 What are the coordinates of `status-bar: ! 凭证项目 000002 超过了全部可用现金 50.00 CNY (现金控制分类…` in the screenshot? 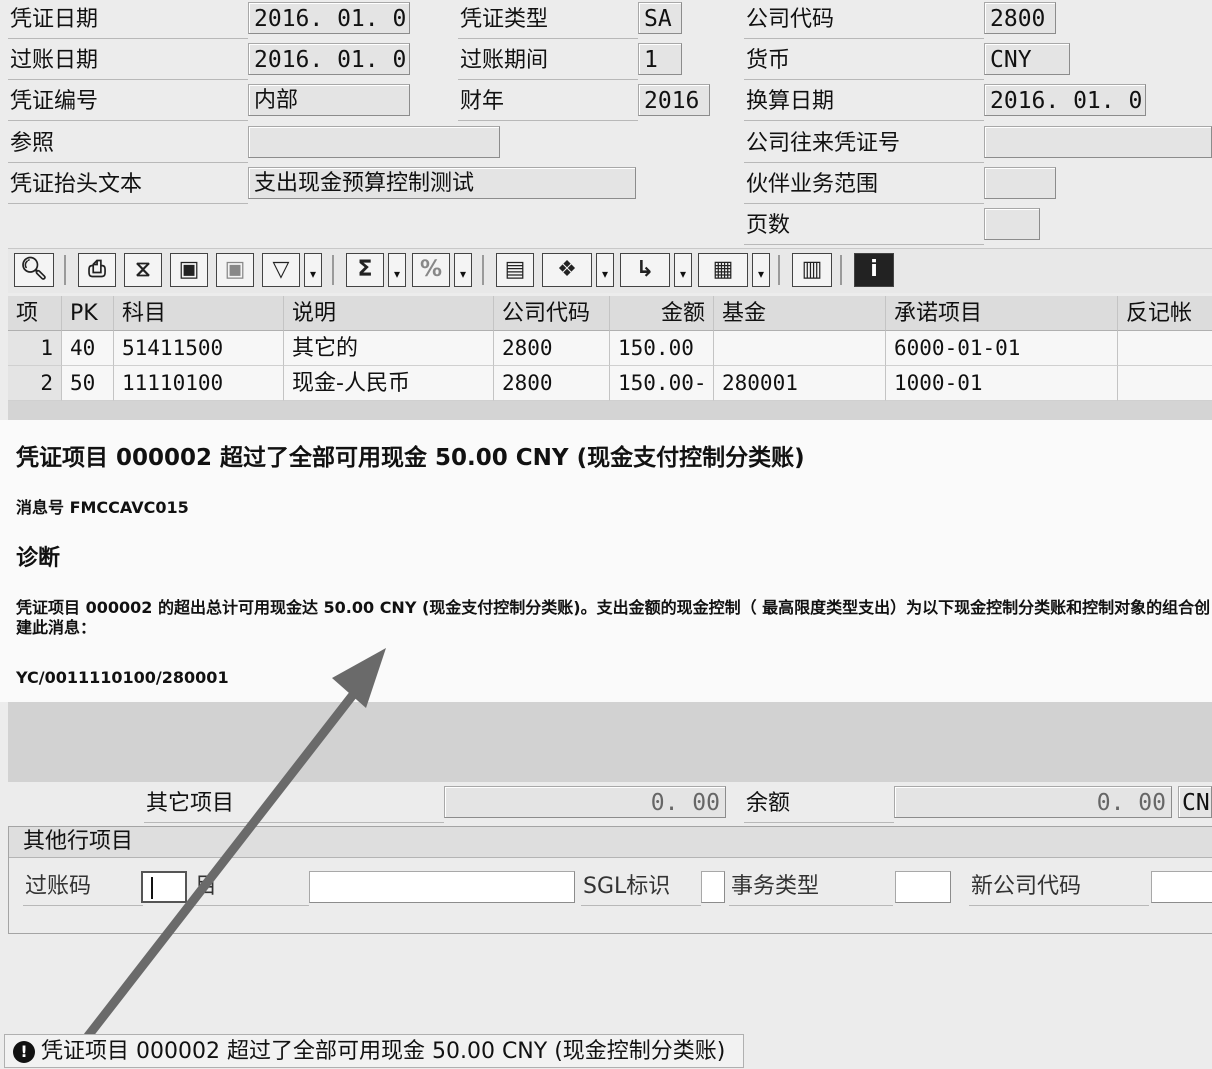 It's located at (374, 1051).